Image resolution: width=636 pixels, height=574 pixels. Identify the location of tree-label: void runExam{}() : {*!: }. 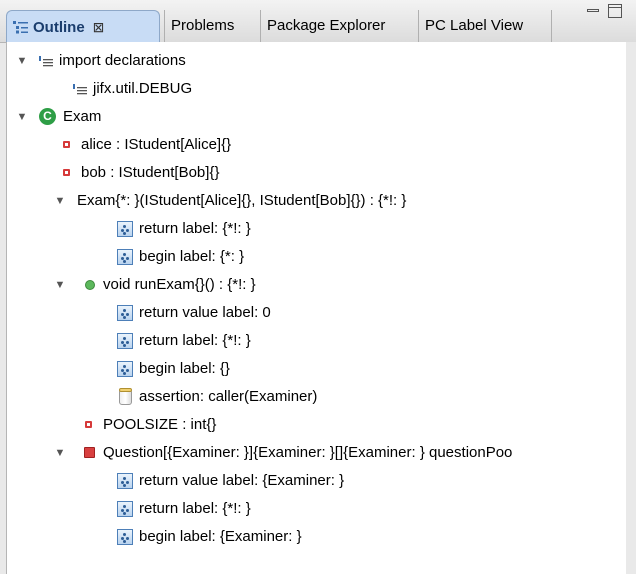
(179, 284).